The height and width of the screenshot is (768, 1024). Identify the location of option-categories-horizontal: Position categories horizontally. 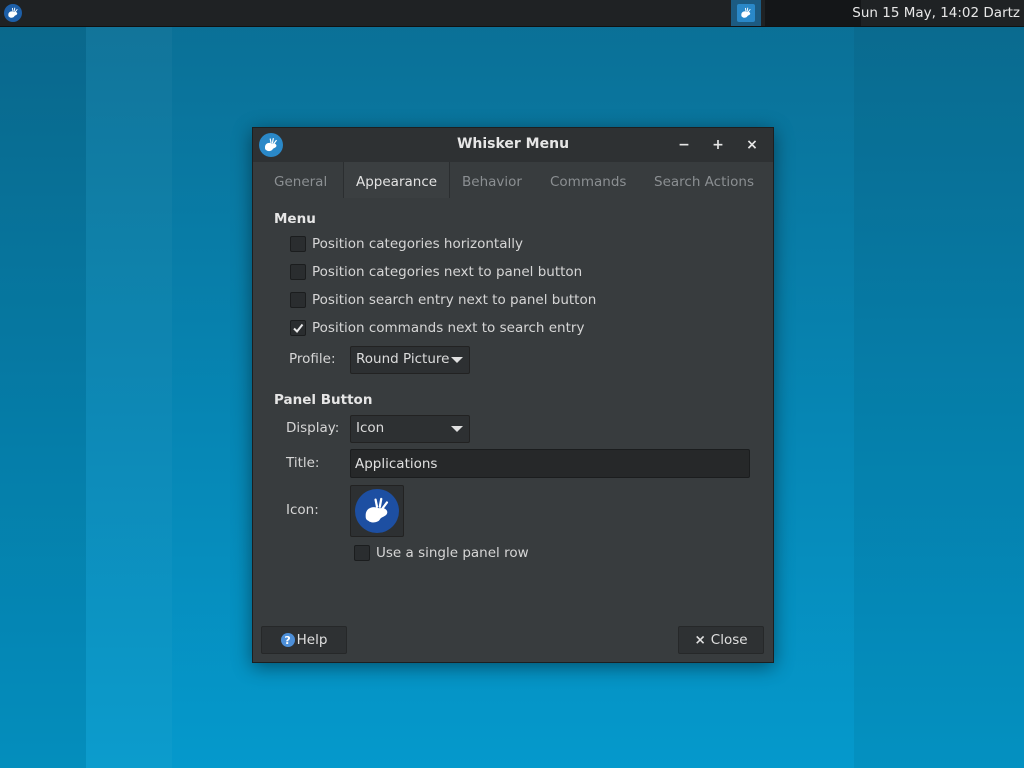
(406, 244).